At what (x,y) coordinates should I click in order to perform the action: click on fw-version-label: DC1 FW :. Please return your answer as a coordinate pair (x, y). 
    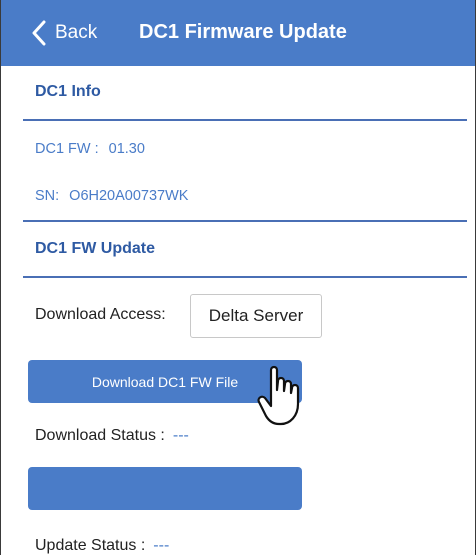
    Looking at the image, I should click on (67, 149).